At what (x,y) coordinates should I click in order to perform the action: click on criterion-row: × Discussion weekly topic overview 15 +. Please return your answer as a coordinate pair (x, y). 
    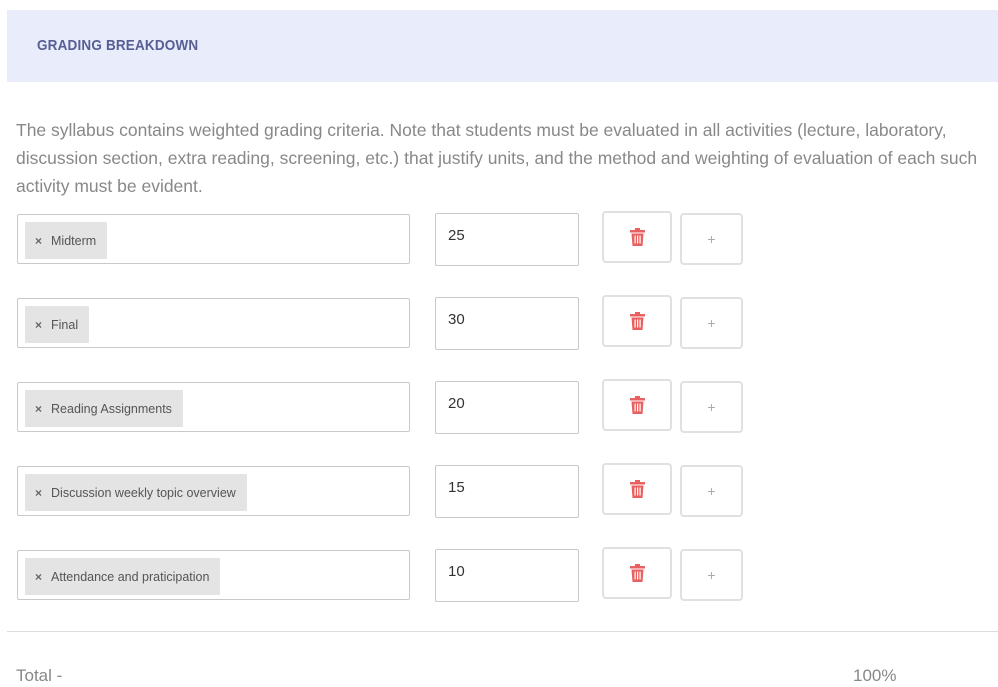
    Looking at the image, I should click on (381, 490).